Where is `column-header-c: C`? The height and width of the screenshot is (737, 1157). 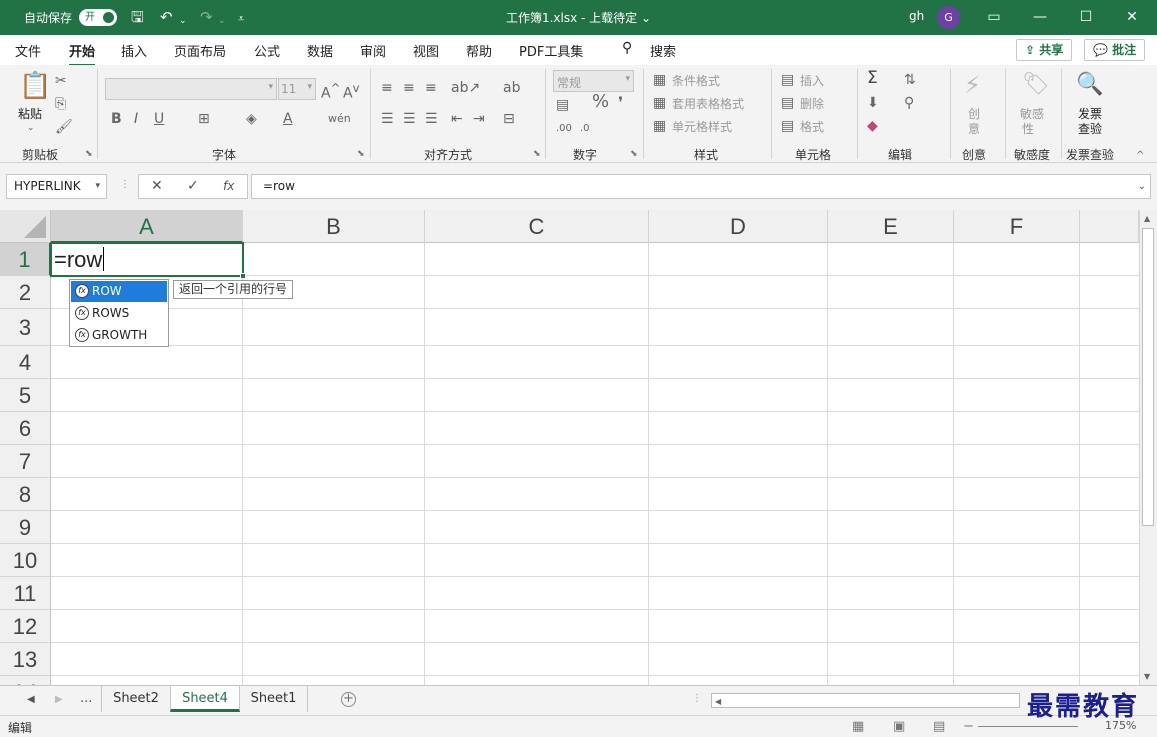 column-header-c: C is located at coordinates (537, 226).